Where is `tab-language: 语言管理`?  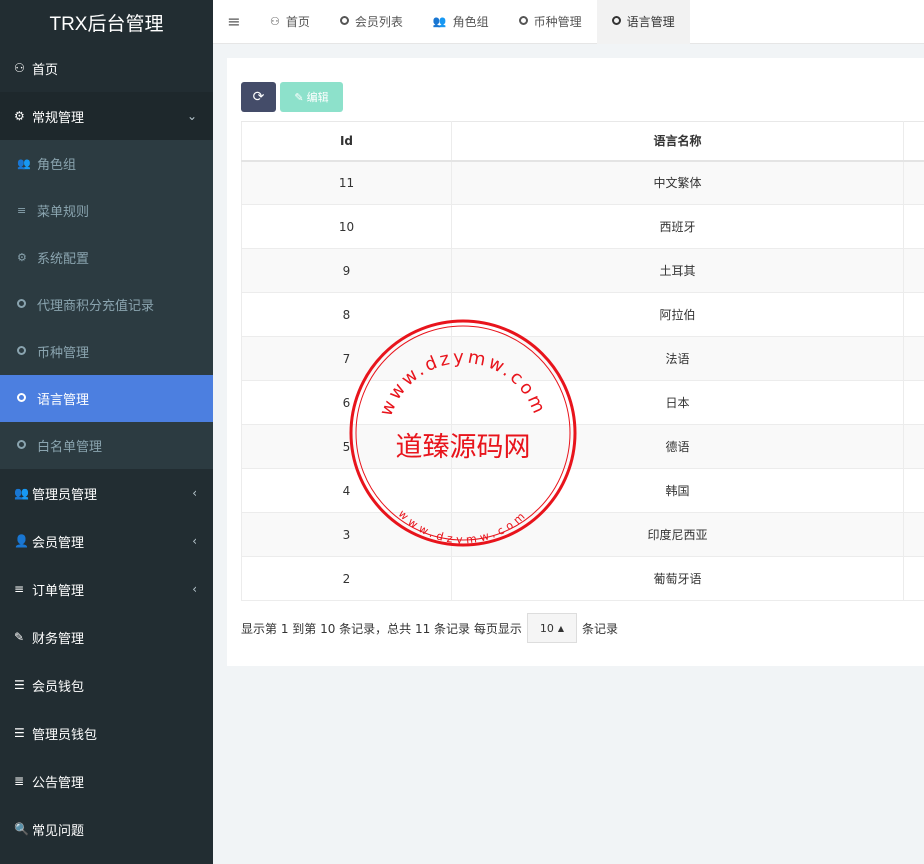 tab-language: 语言管理 is located at coordinates (643, 22).